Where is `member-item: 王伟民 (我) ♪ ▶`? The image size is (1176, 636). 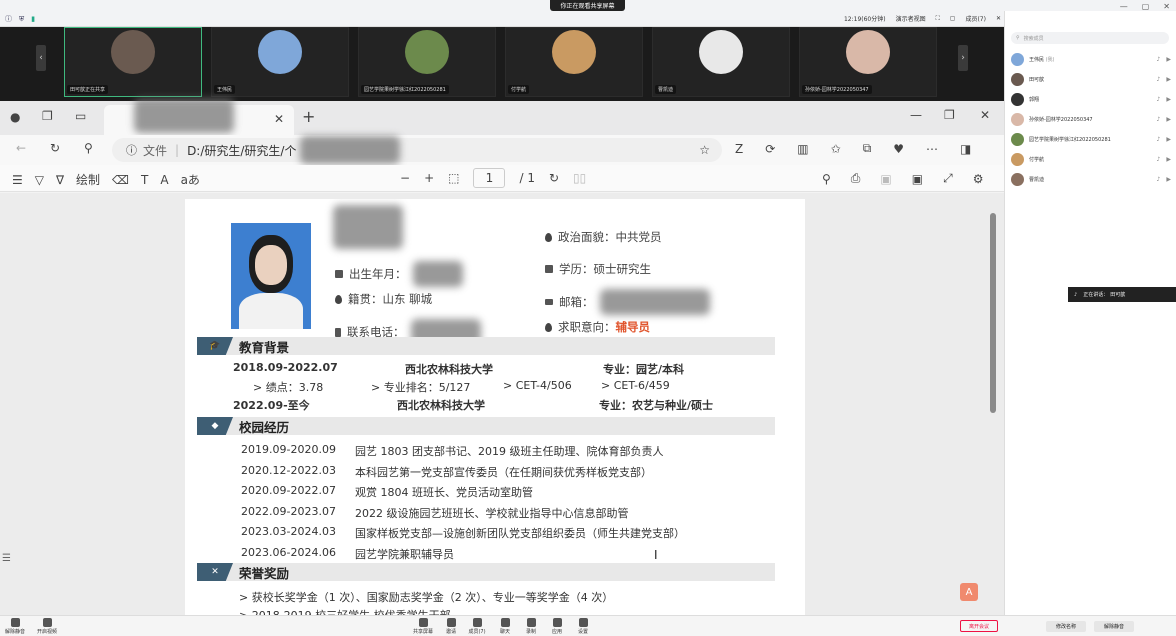
member-item: 王伟民 (我) ♪ ▶ is located at coordinates (1091, 59).